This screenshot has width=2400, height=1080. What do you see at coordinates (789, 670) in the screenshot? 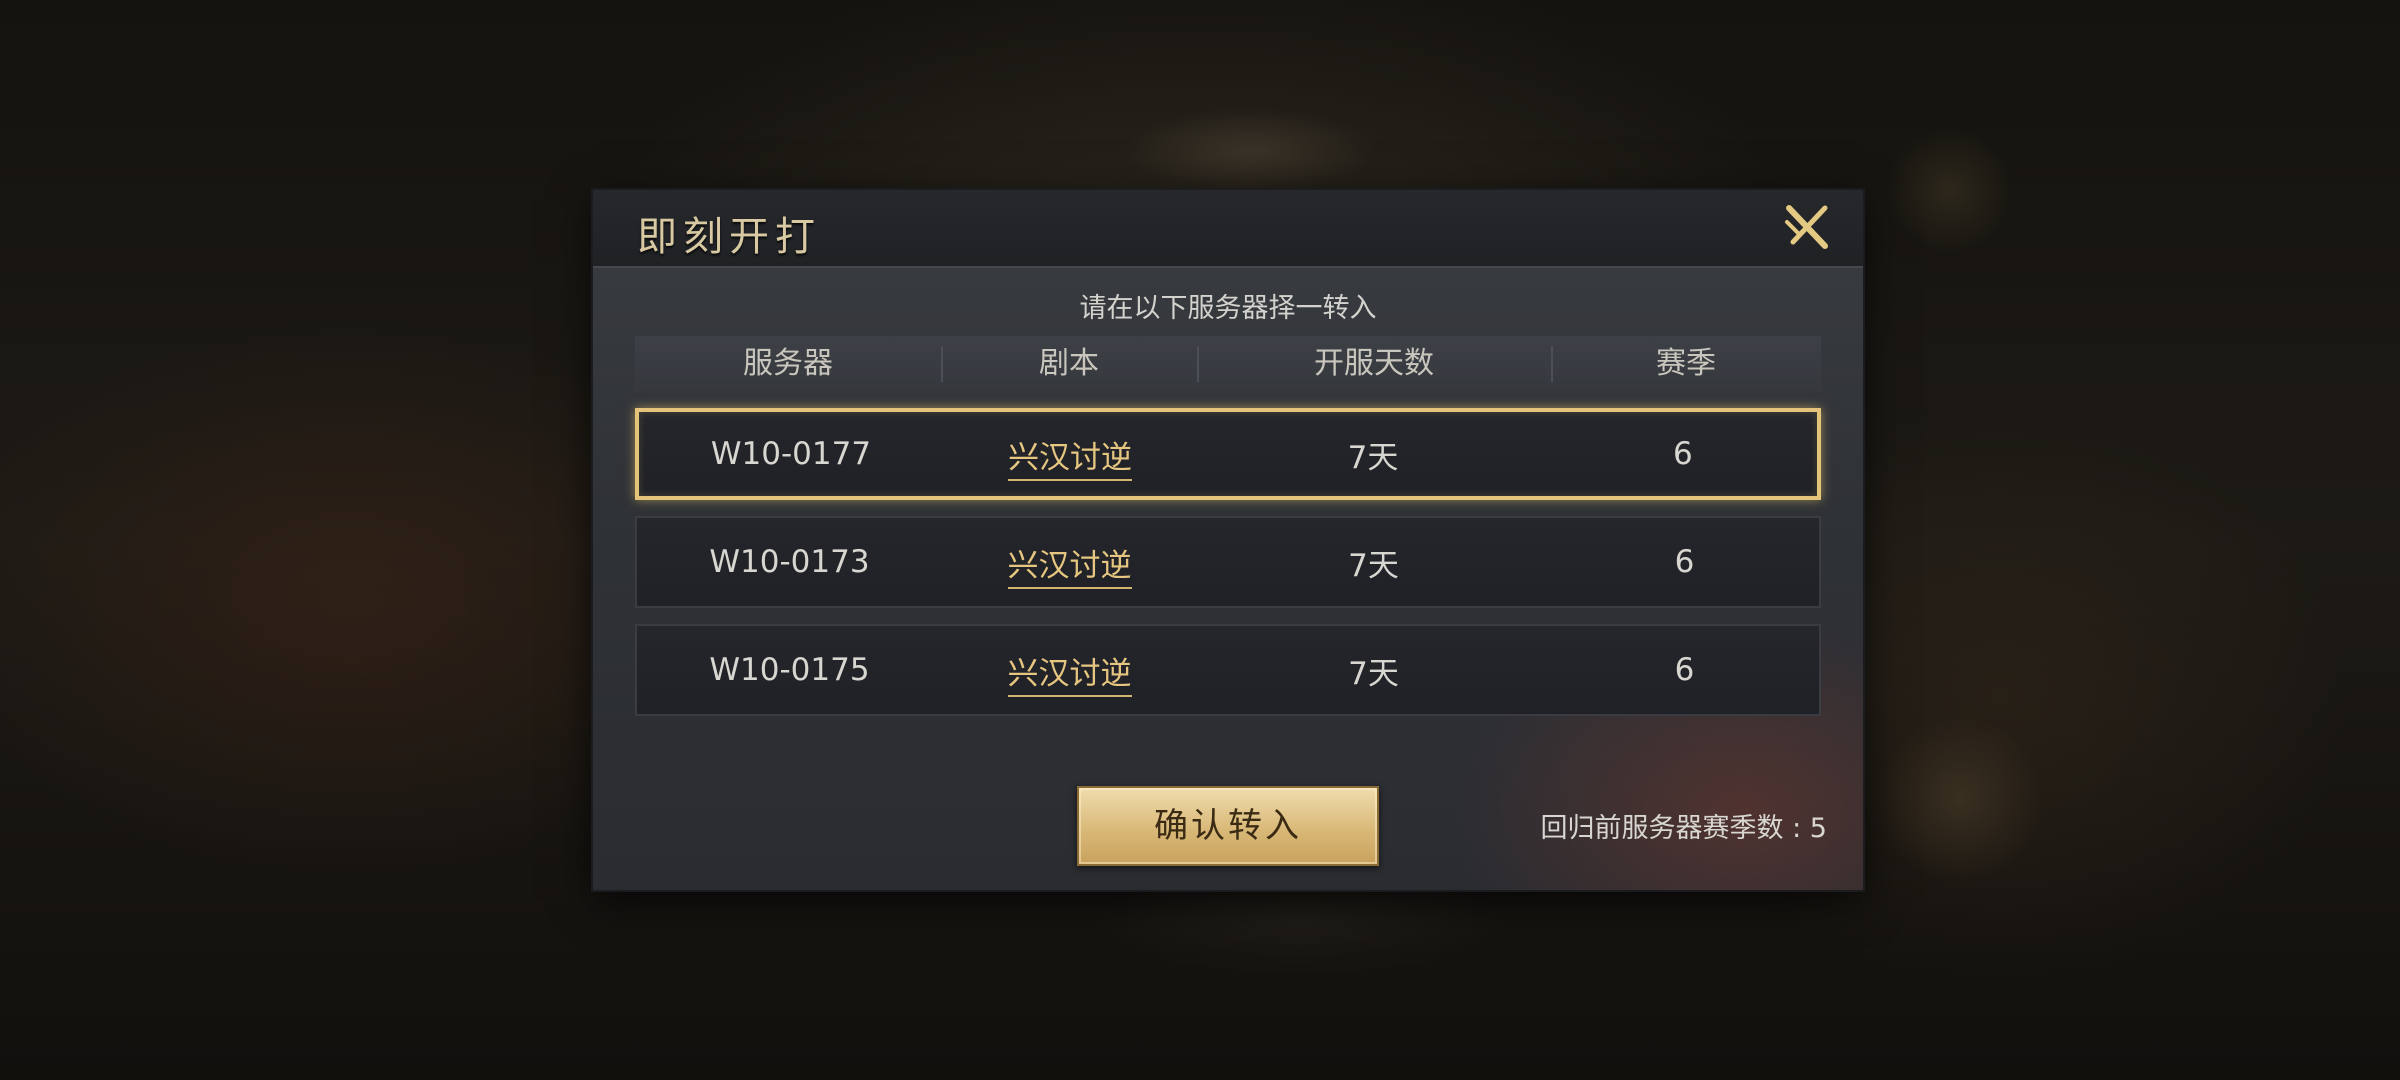
I see `server-id: W10-0175` at bounding box center [789, 670].